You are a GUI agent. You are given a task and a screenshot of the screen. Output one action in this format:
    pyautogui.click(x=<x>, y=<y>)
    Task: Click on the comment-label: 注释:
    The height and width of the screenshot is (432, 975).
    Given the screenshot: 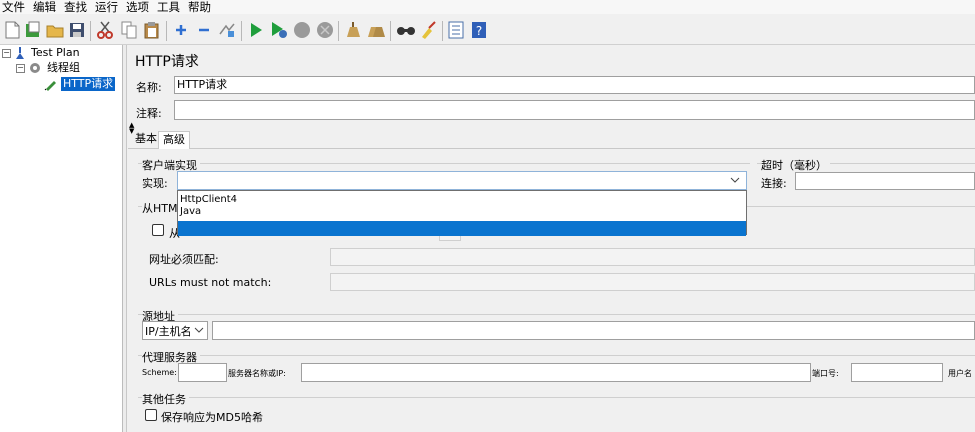 What is the action you would take?
    pyautogui.click(x=149, y=113)
    